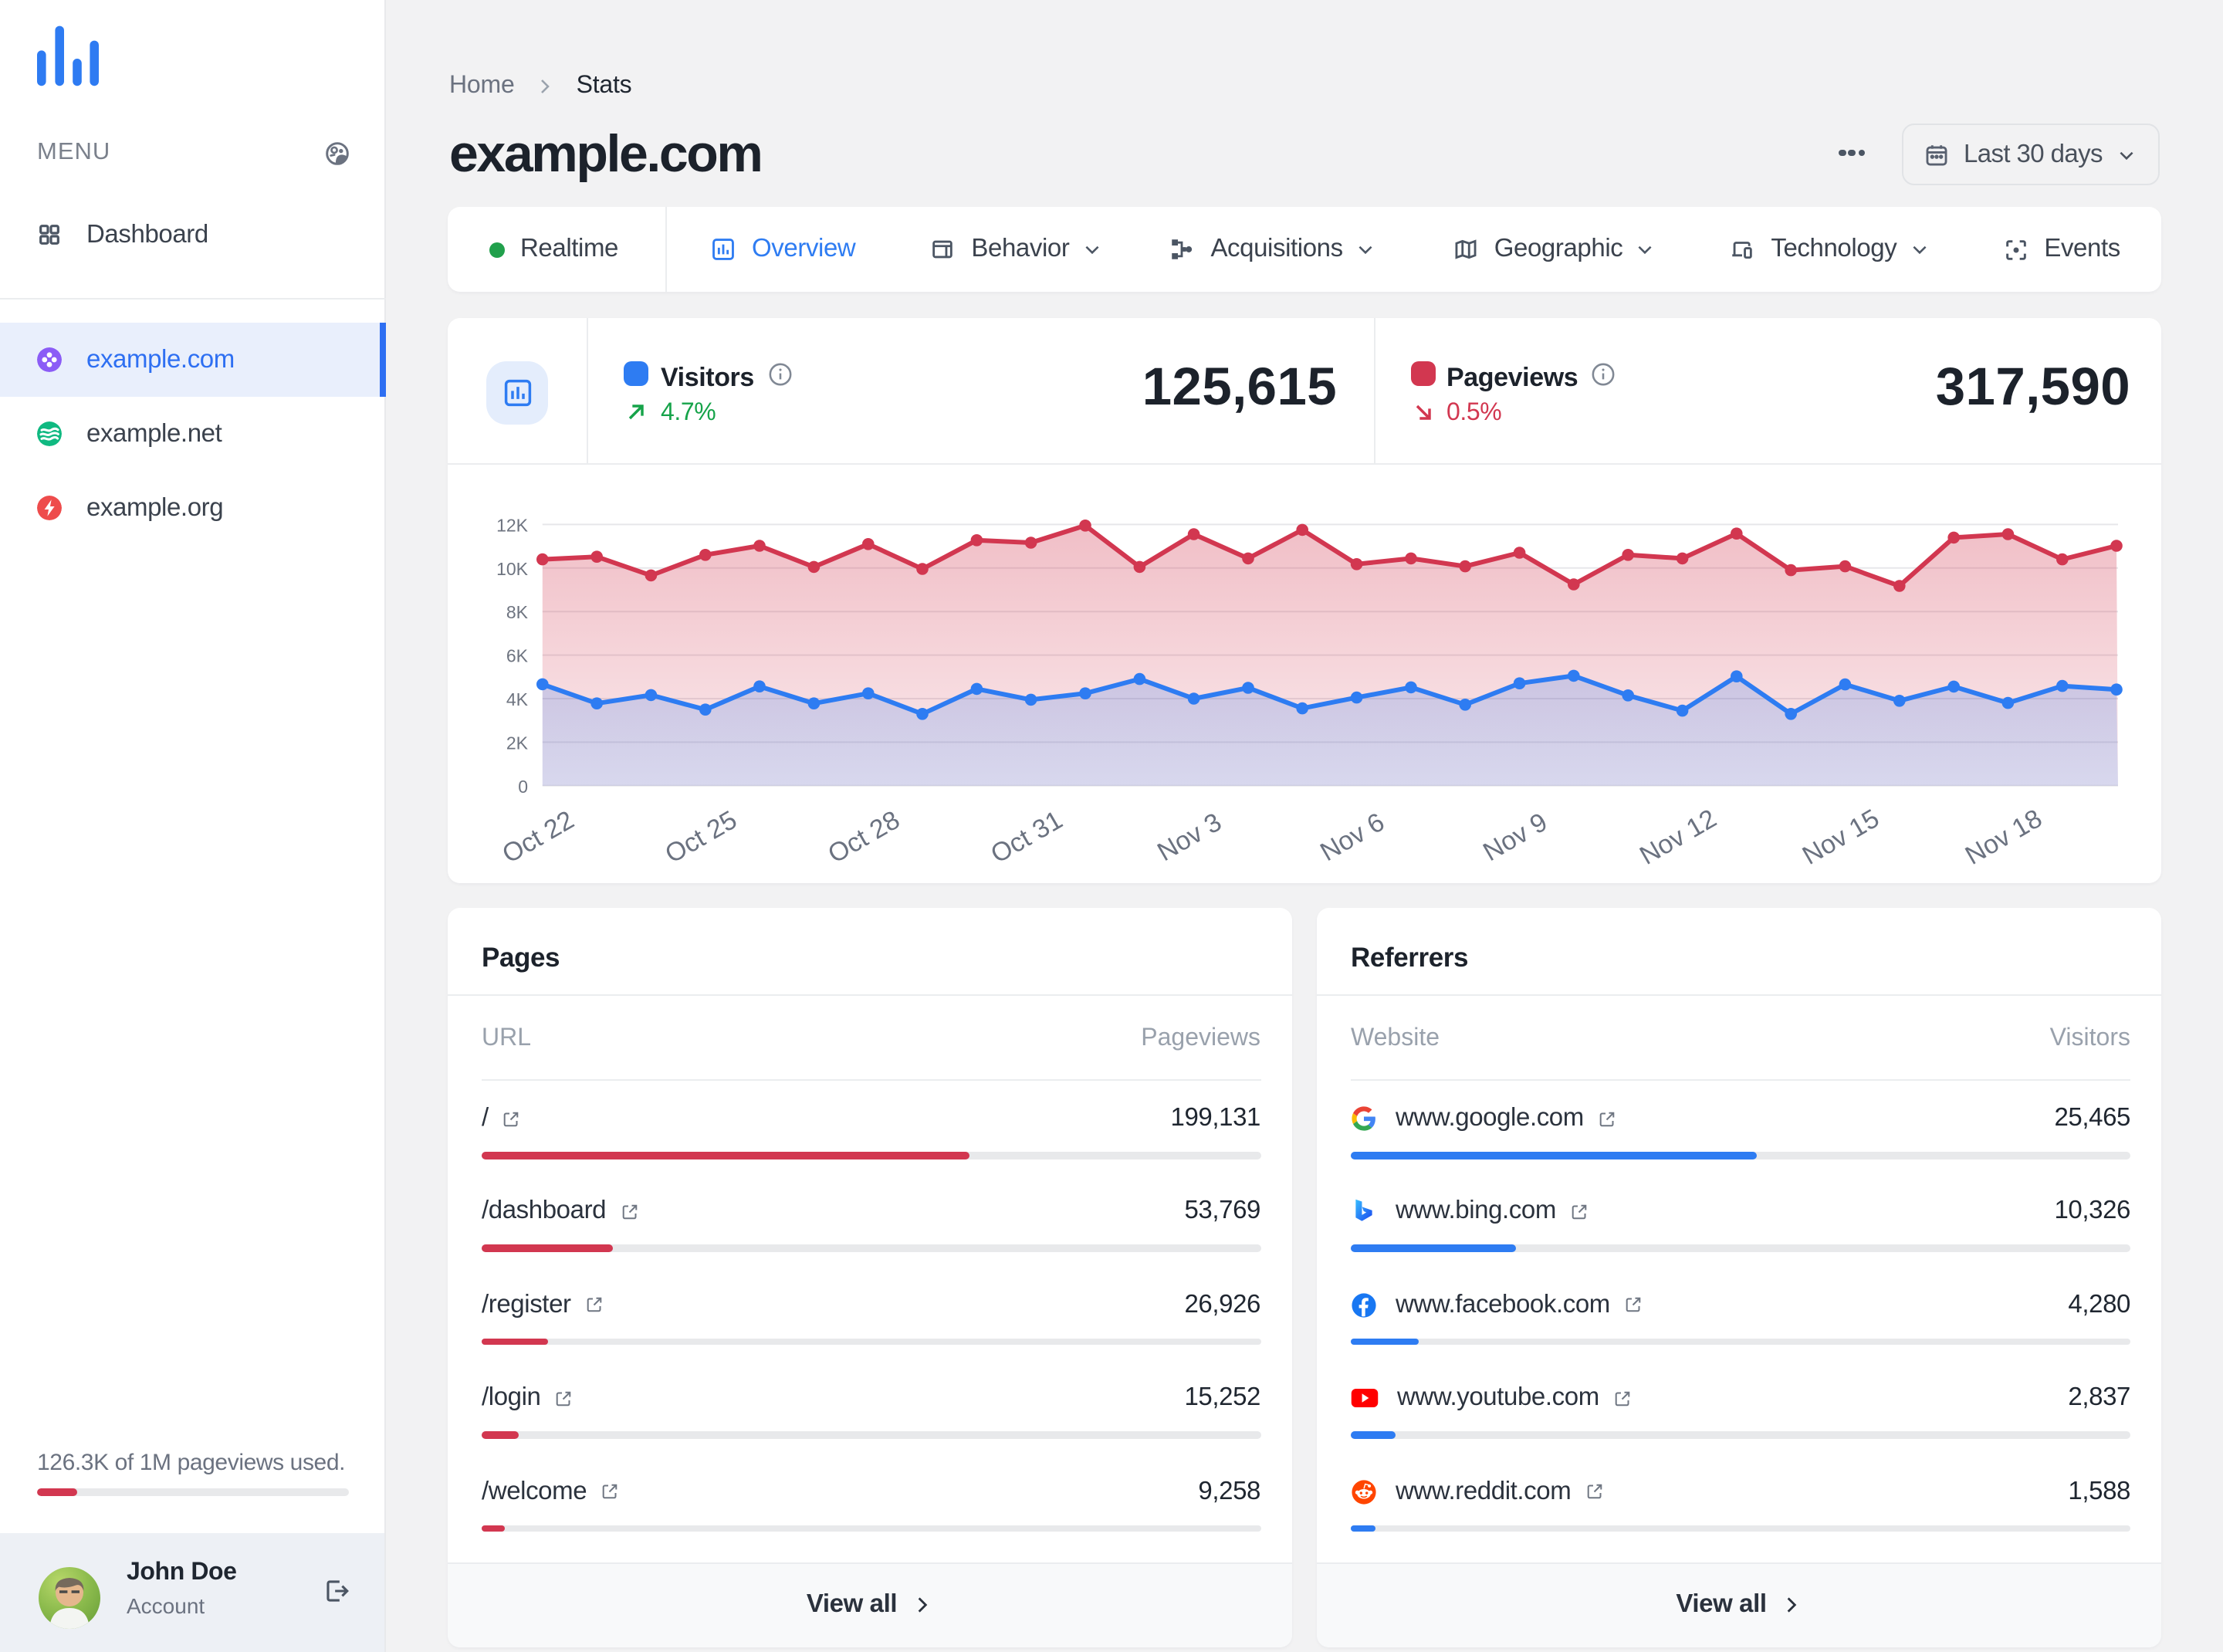 The width and height of the screenshot is (2223, 1652). I want to click on svg-text: 10K, so click(512, 569).